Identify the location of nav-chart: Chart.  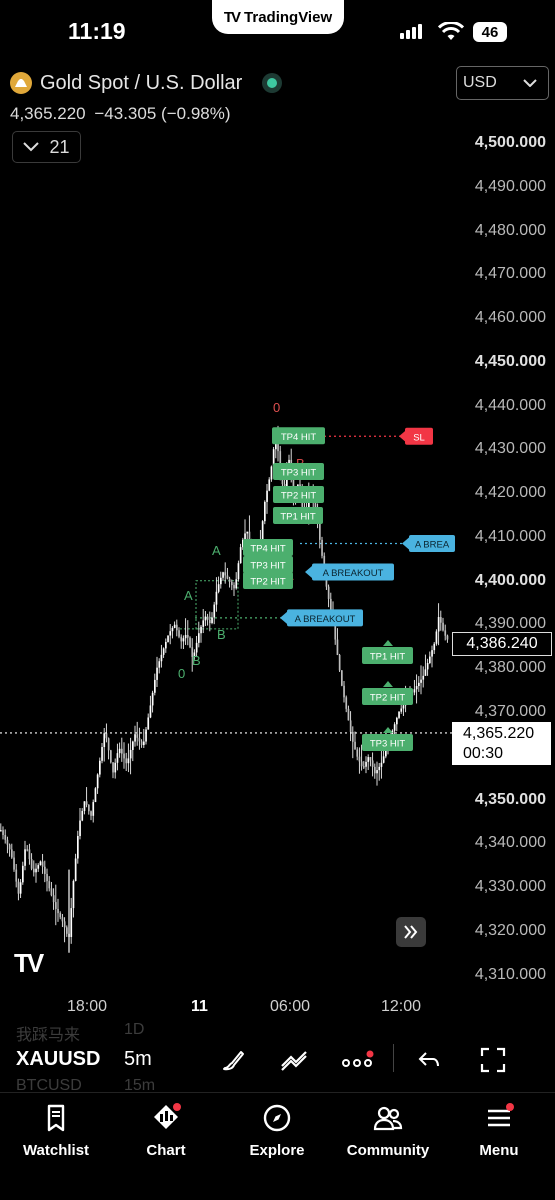
(166, 1130).